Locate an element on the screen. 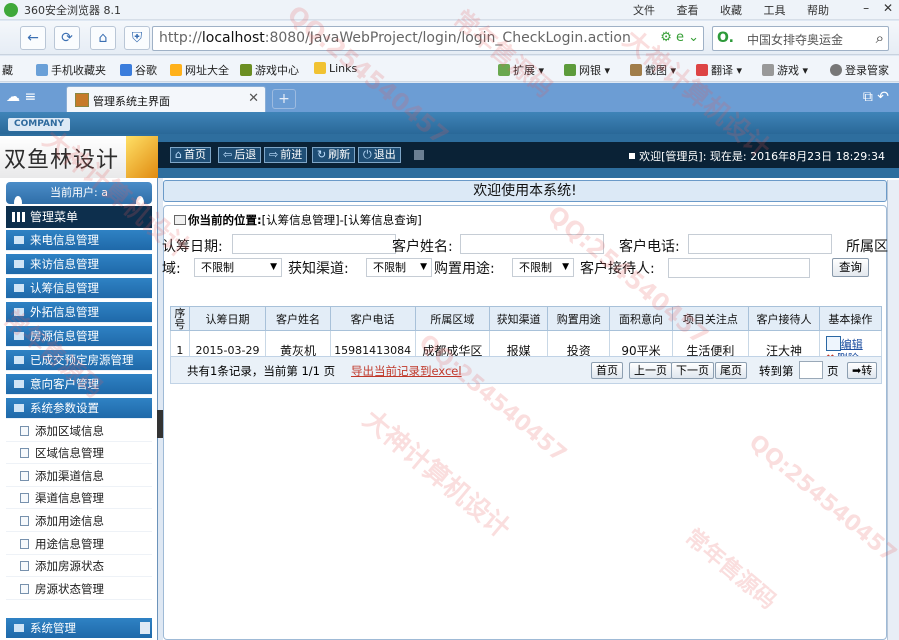 This screenshot has height=640, width=899. welcome-banner: 欢迎使用本系统! is located at coordinates (525, 191).